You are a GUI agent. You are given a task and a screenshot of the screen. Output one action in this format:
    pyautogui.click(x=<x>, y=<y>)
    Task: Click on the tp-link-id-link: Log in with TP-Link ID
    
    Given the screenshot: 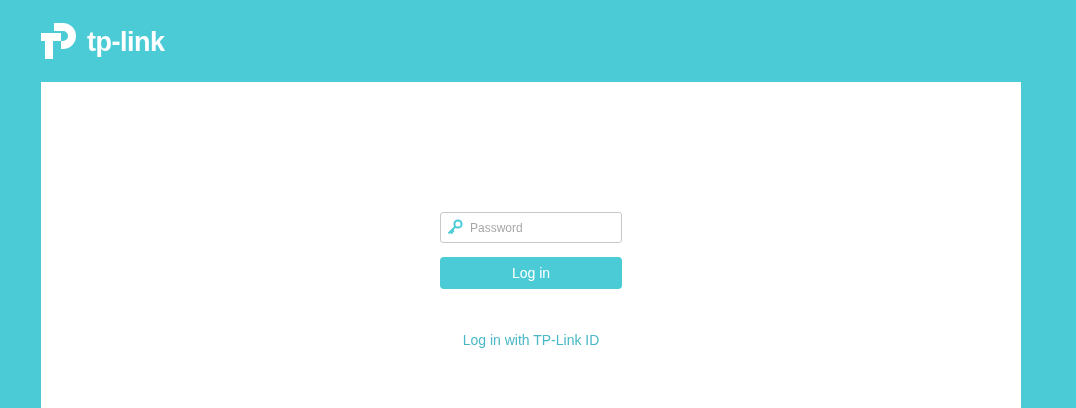 What is the action you would take?
    pyautogui.click(x=531, y=340)
    